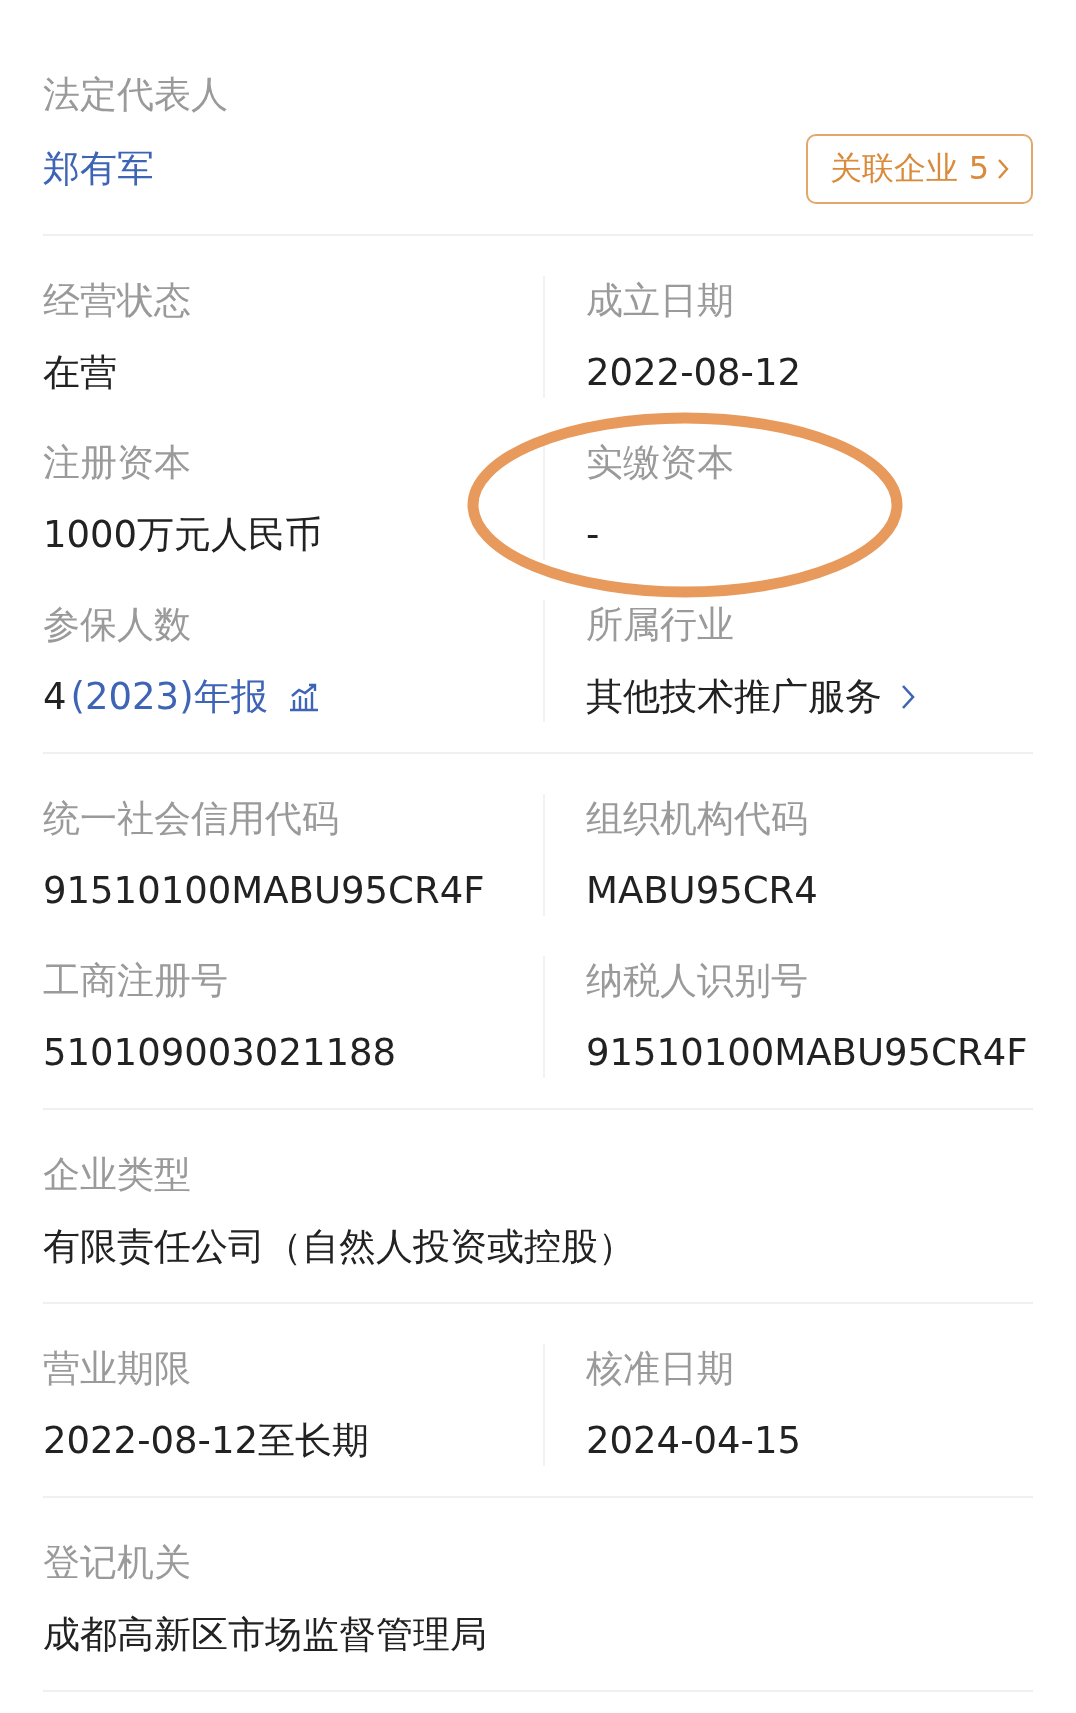  Describe the element at coordinates (593, 535) in the screenshot. I see `field-value: -` at that location.